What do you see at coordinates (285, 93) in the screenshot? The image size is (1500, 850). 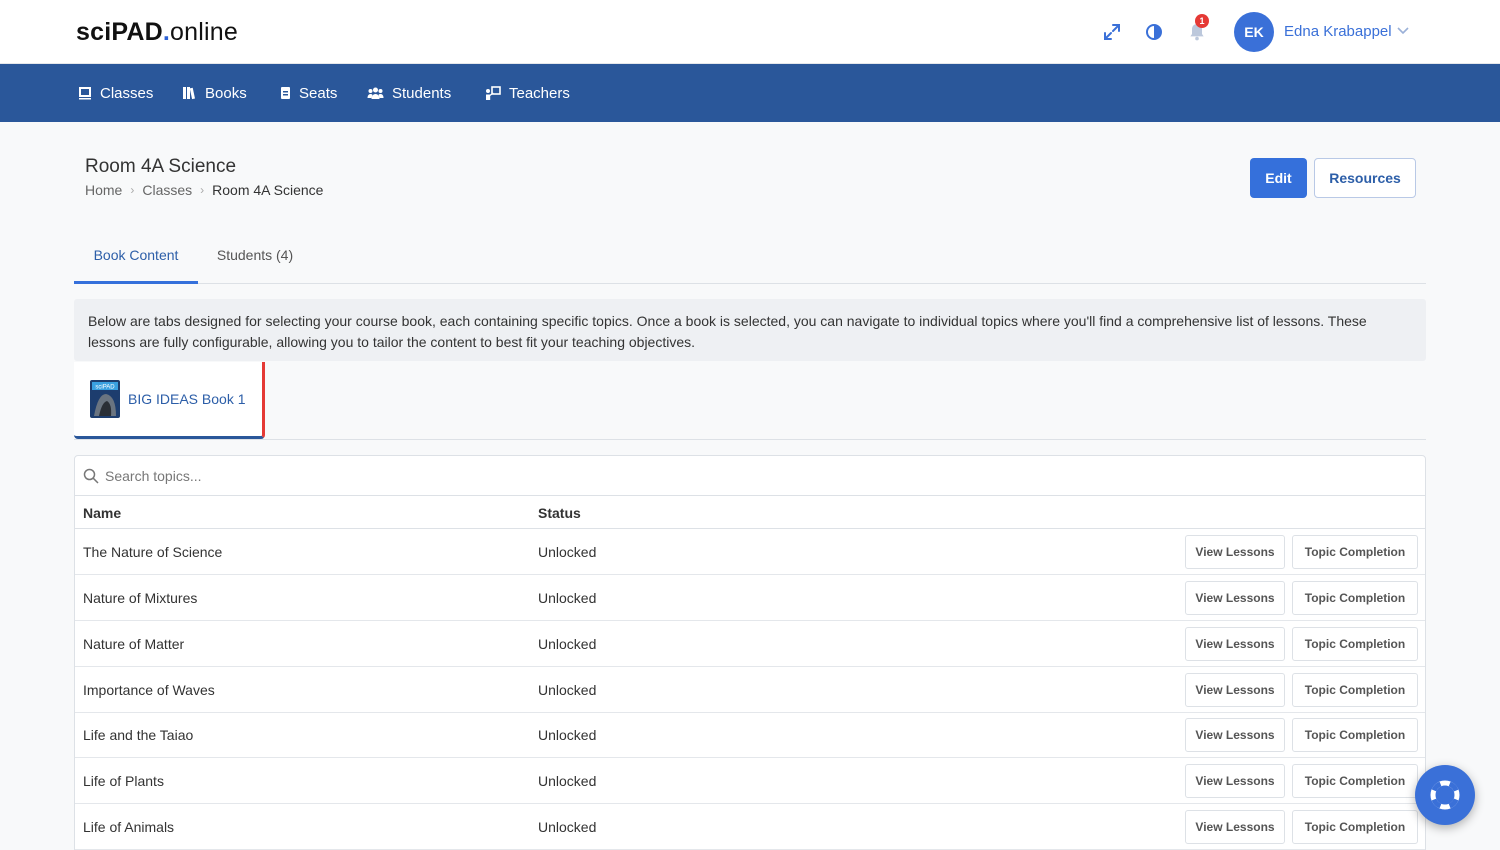 I see `seats-icon` at bounding box center [285, 93].